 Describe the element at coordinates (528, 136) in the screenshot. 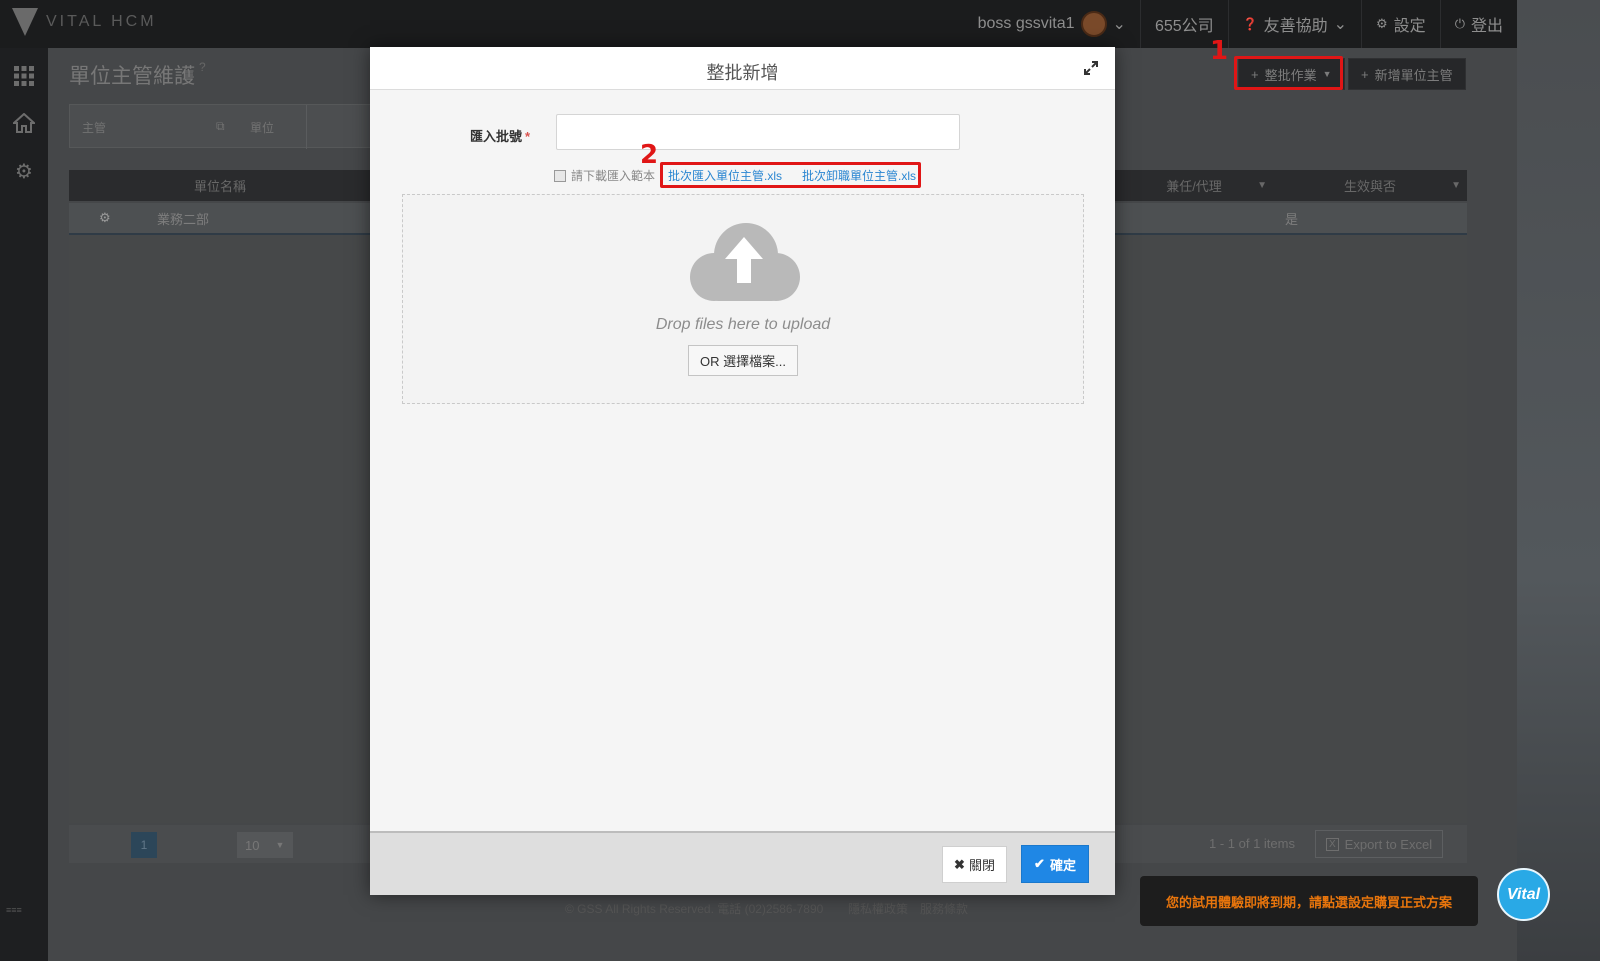

I see `required-mark: *` at that location.